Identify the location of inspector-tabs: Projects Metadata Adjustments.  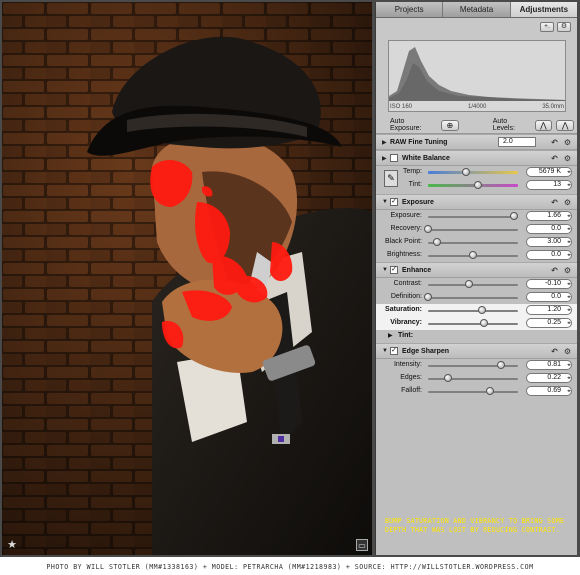
(476, 10).